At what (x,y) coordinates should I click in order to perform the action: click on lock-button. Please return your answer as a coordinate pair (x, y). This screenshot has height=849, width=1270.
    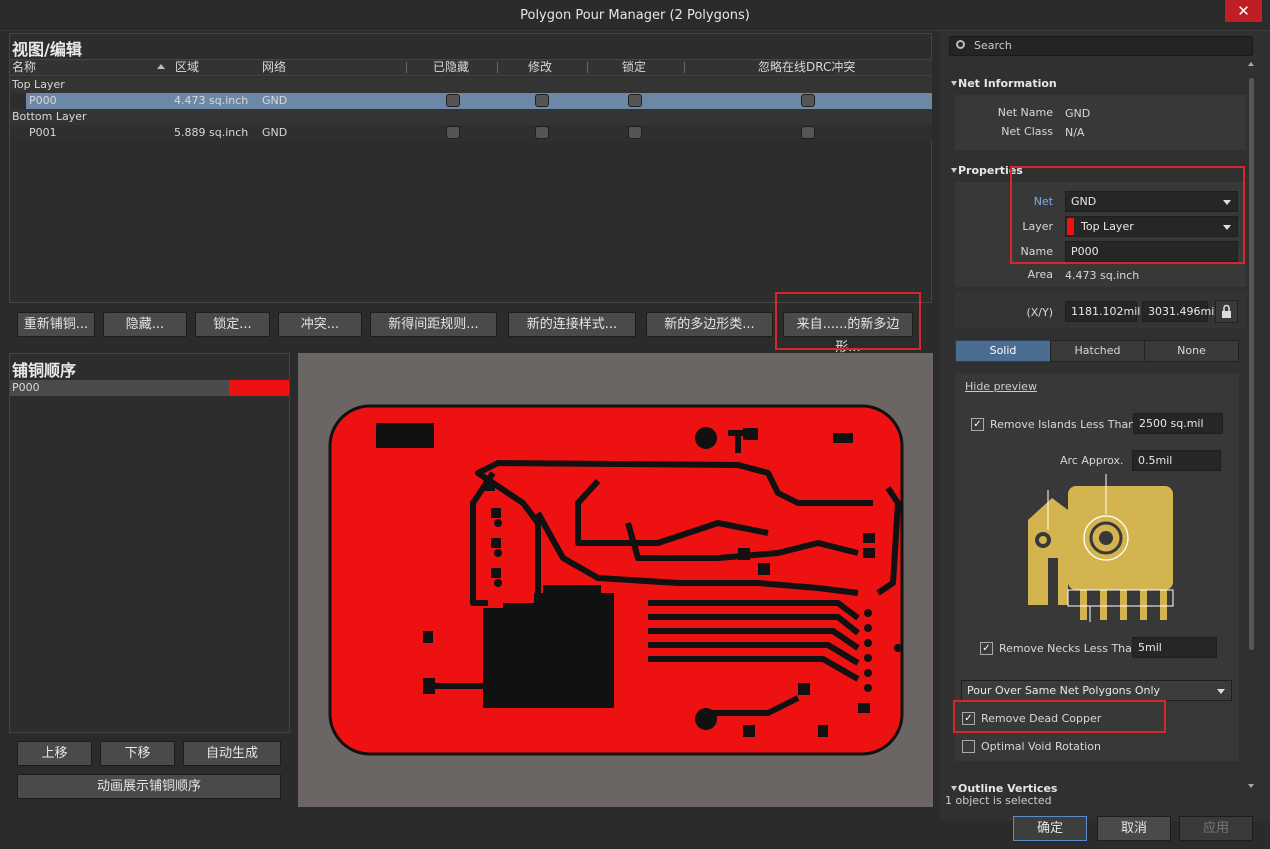
    Looking at the image, I should click on (1226, 311).